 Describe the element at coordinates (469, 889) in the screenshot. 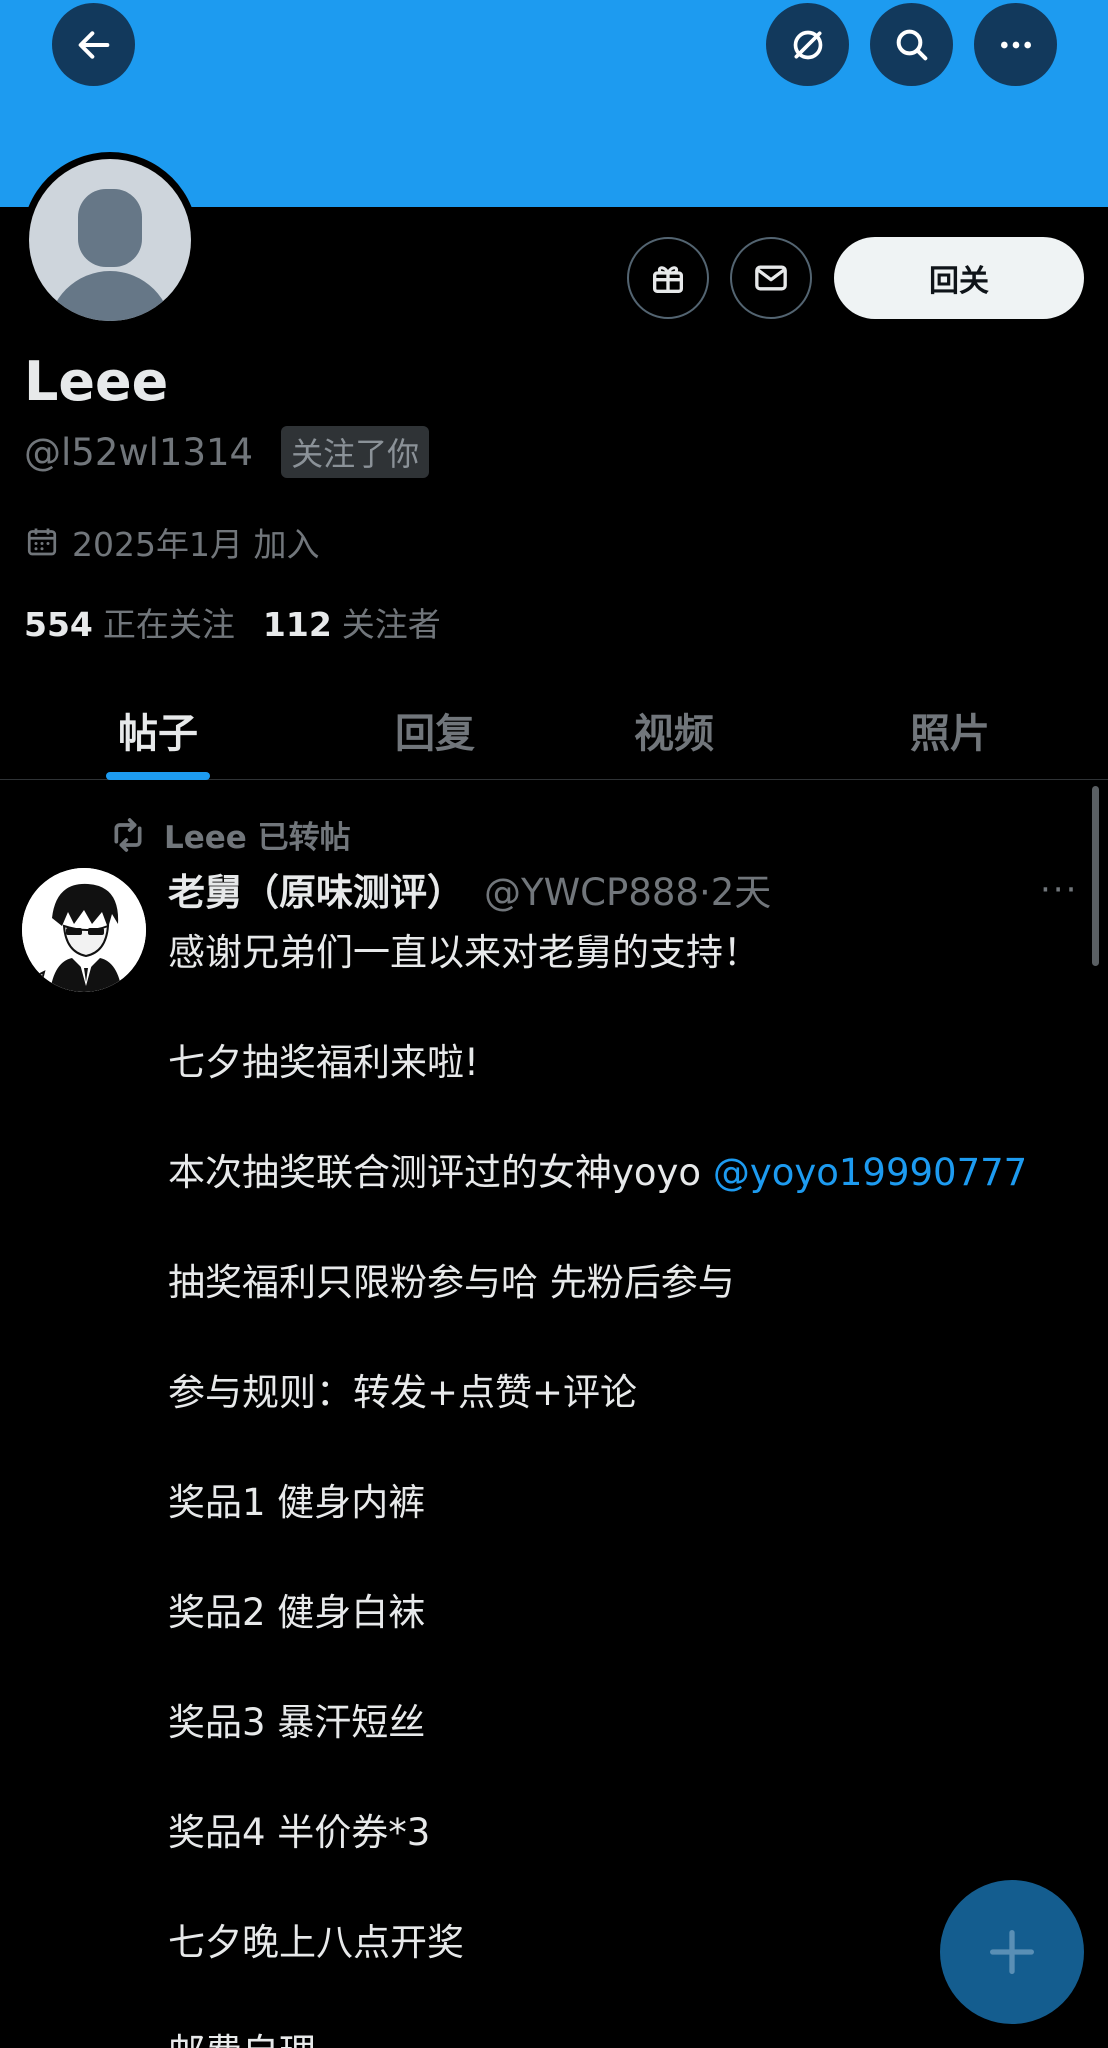

I see `post-header: 老舅（原味测评） @YWCP888·2天` at that location.